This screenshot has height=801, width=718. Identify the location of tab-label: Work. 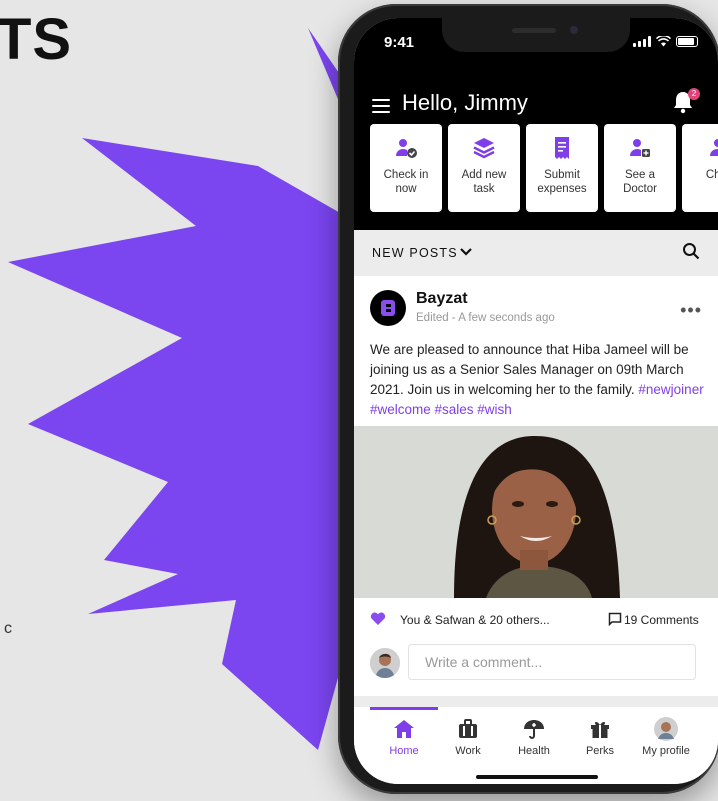
(468, 751).